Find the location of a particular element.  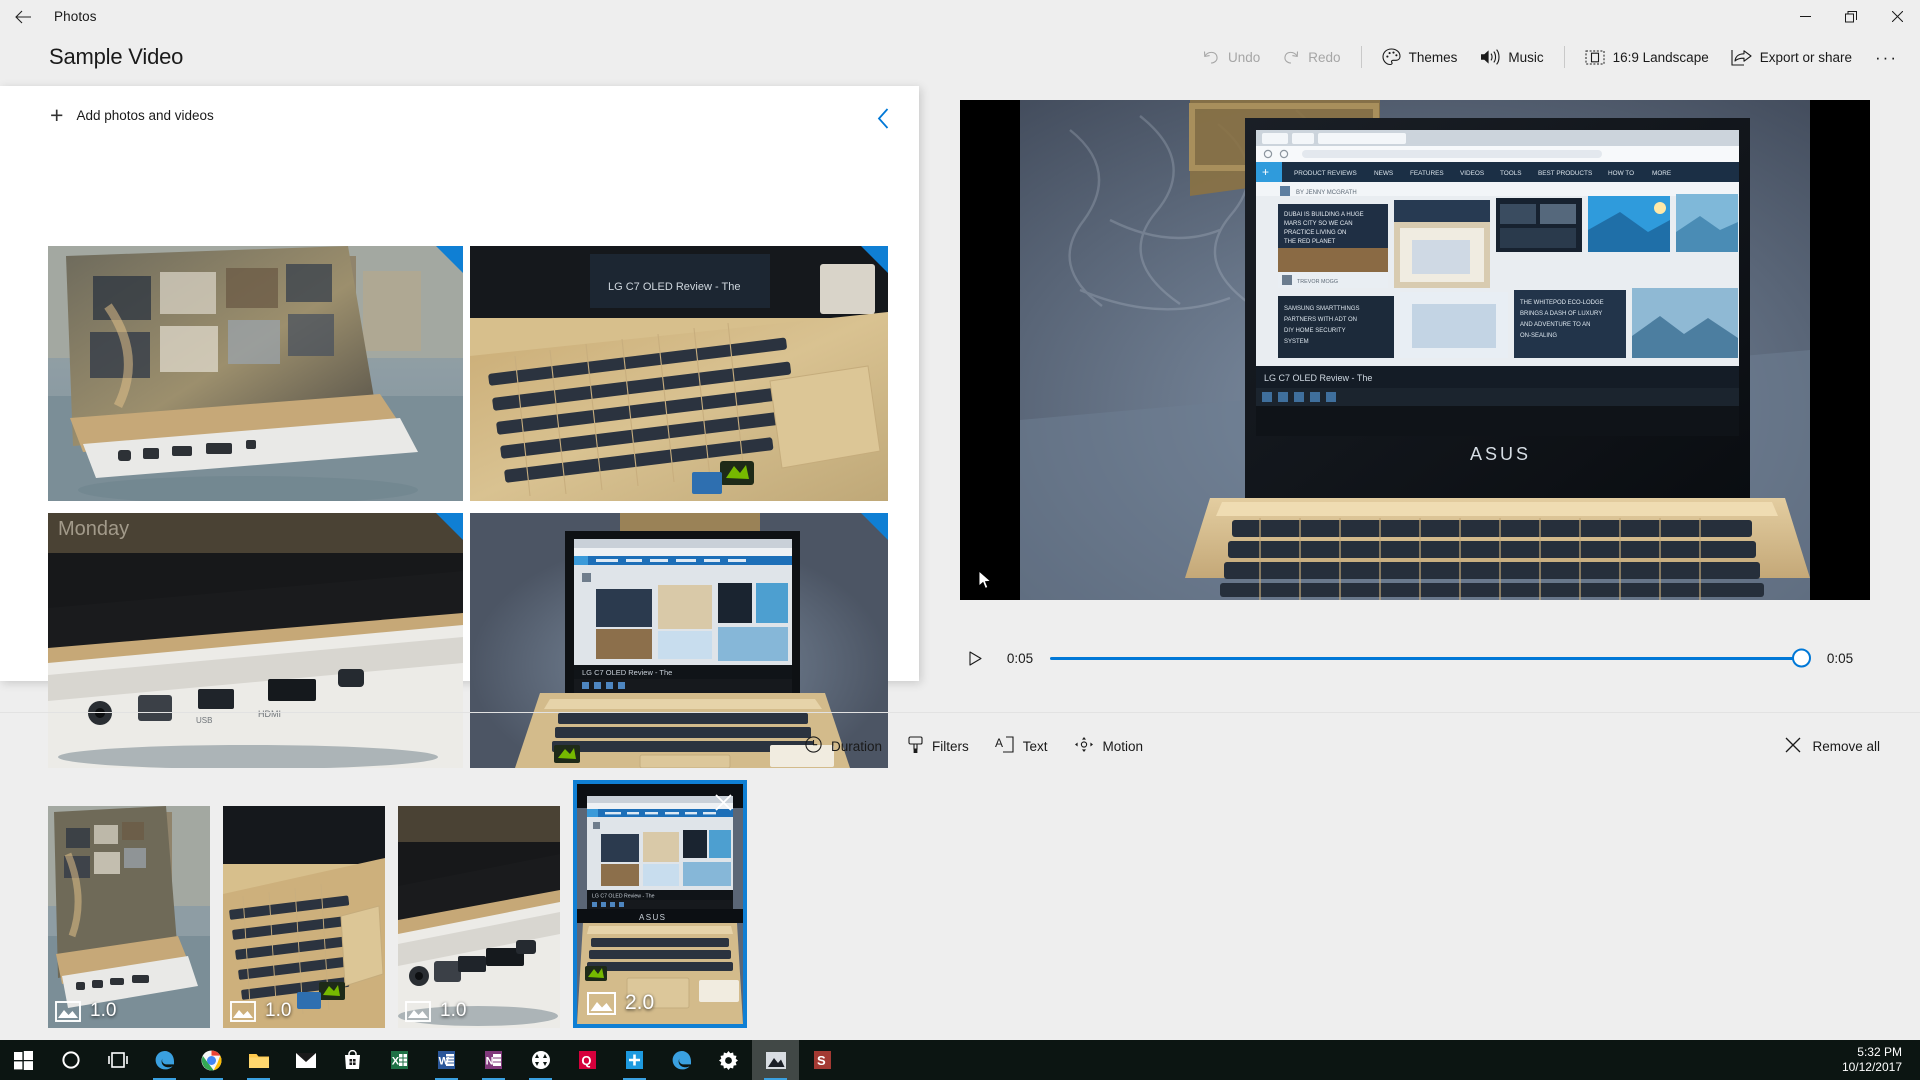

storyboard-card-2: 1.0 is located at coordinates (304, 917).